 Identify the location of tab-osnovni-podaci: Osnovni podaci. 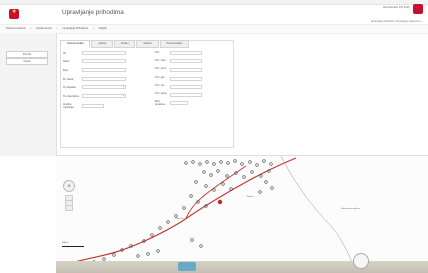
(75, 44).